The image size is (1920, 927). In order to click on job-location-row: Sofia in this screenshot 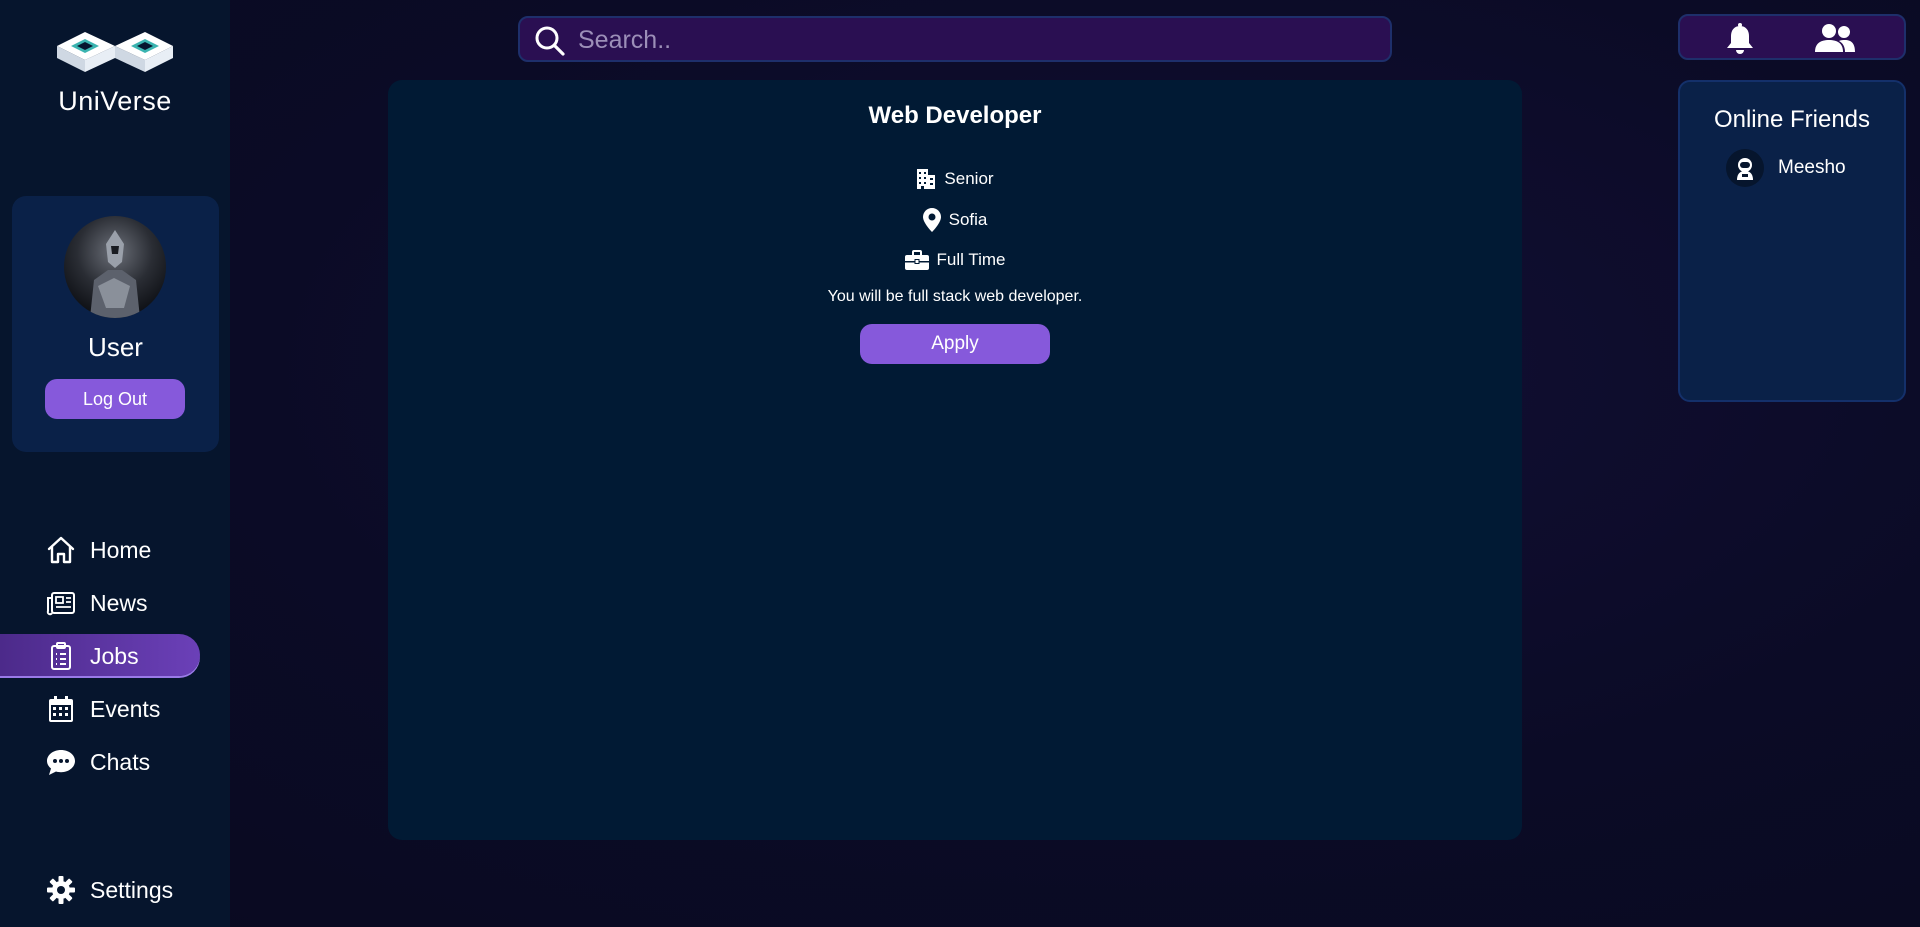, I will do `click(955, 220)`.